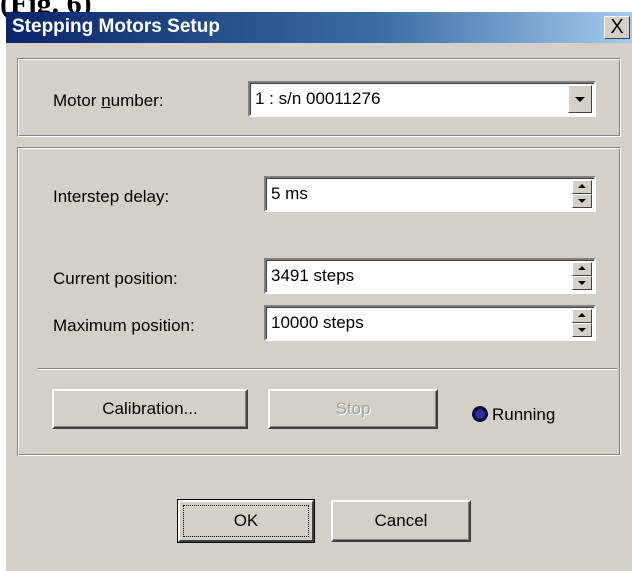 This screenshot has height=571, width=632. I want to click on motor-number-value: 1 : s/n 00011276, so click(318, 98).